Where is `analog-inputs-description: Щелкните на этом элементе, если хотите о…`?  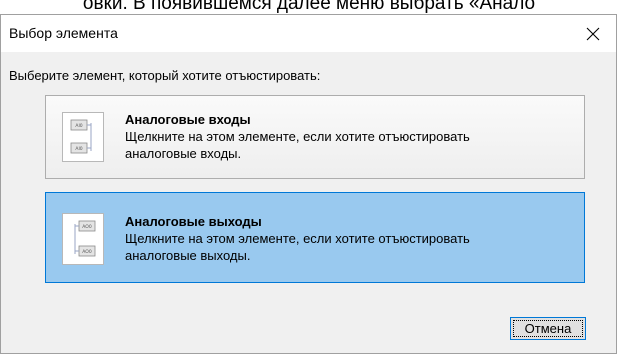
analog-inputs-description: Щелкните на этом элементе, если хотите о… is located at coordinates (297, 145).